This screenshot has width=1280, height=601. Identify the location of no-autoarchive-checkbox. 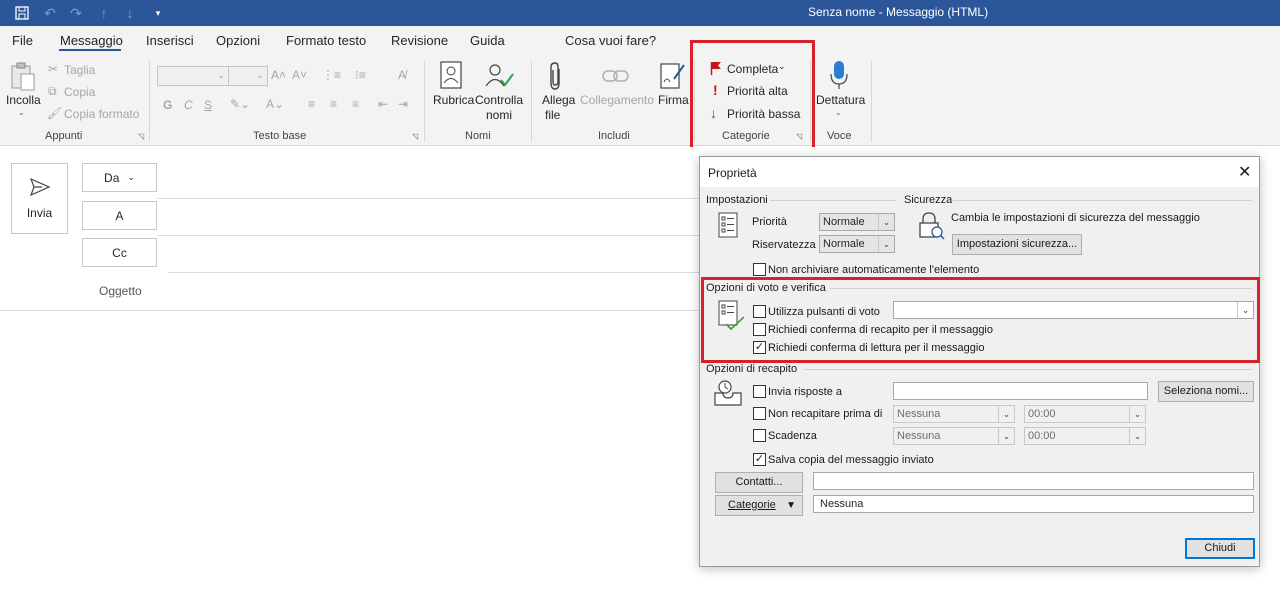
(759, 269).